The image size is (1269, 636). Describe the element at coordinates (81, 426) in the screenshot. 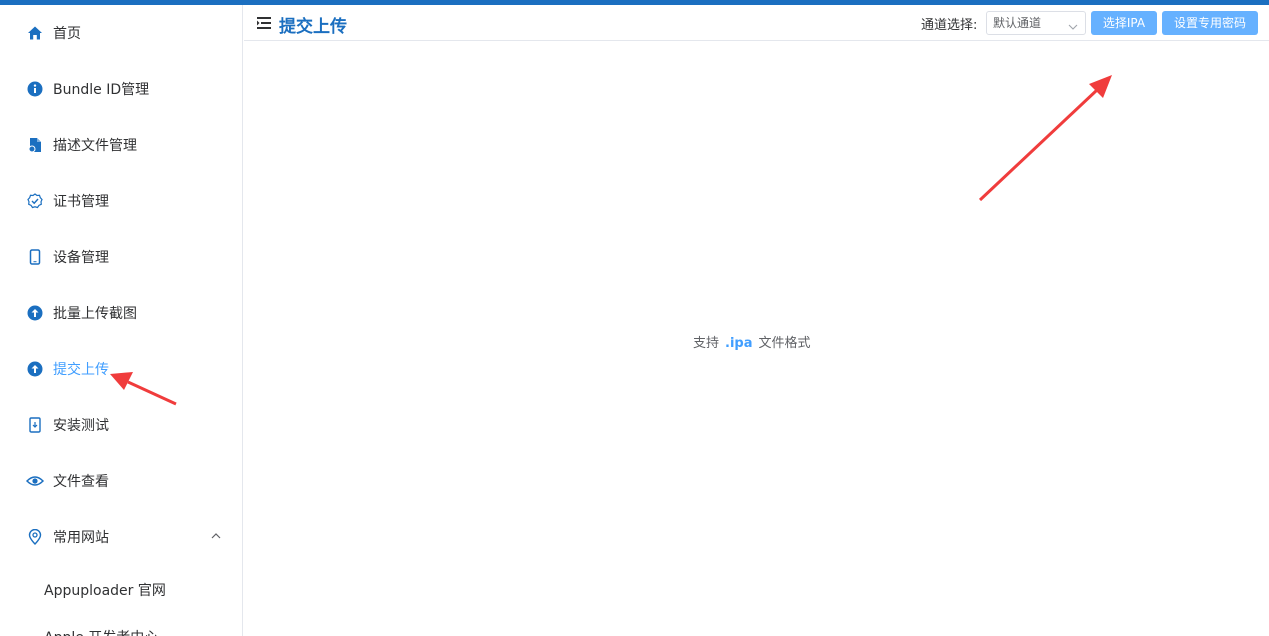

I see `sidebar-item-label: 安装测试` at that location.